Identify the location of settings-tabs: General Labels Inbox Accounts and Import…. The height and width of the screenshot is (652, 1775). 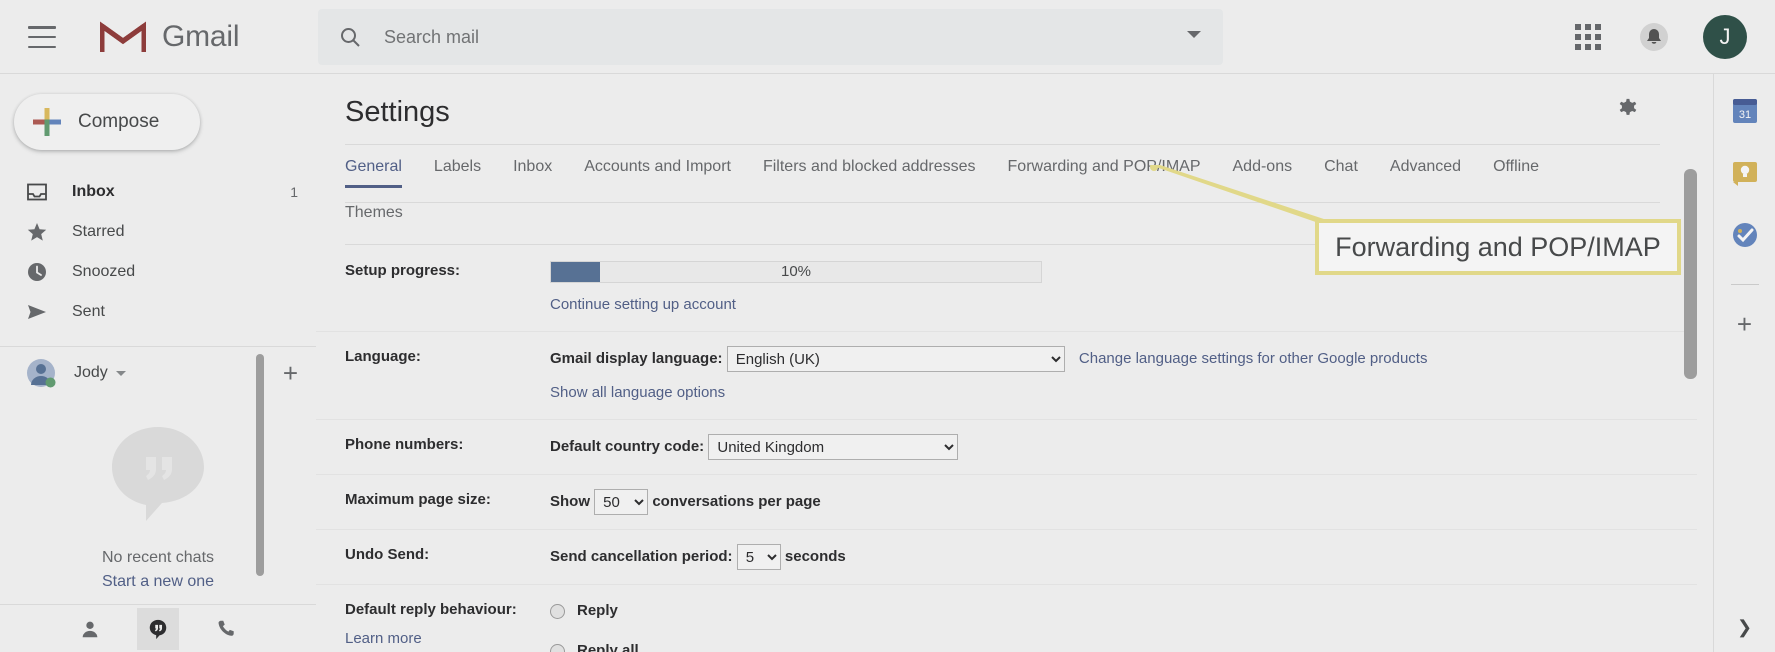
(1010, 173).